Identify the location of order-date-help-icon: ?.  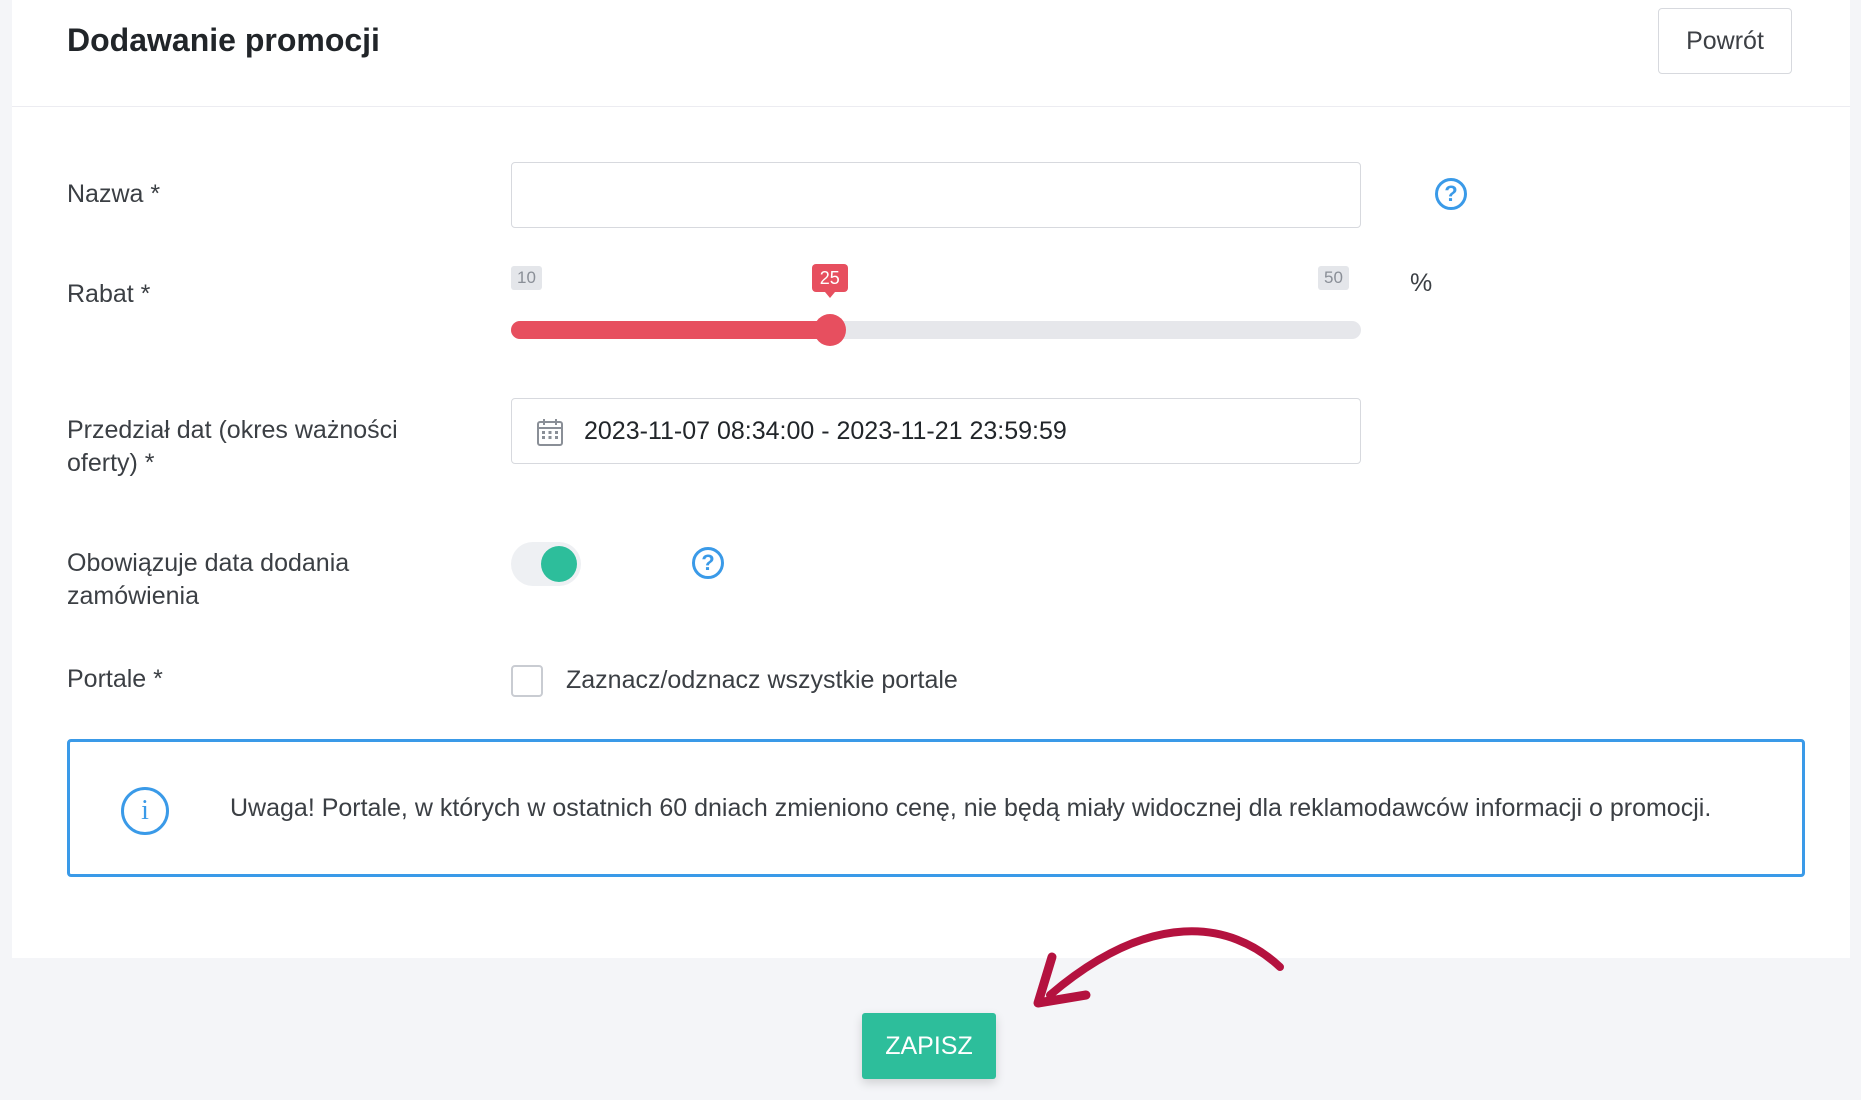
(708, 563).